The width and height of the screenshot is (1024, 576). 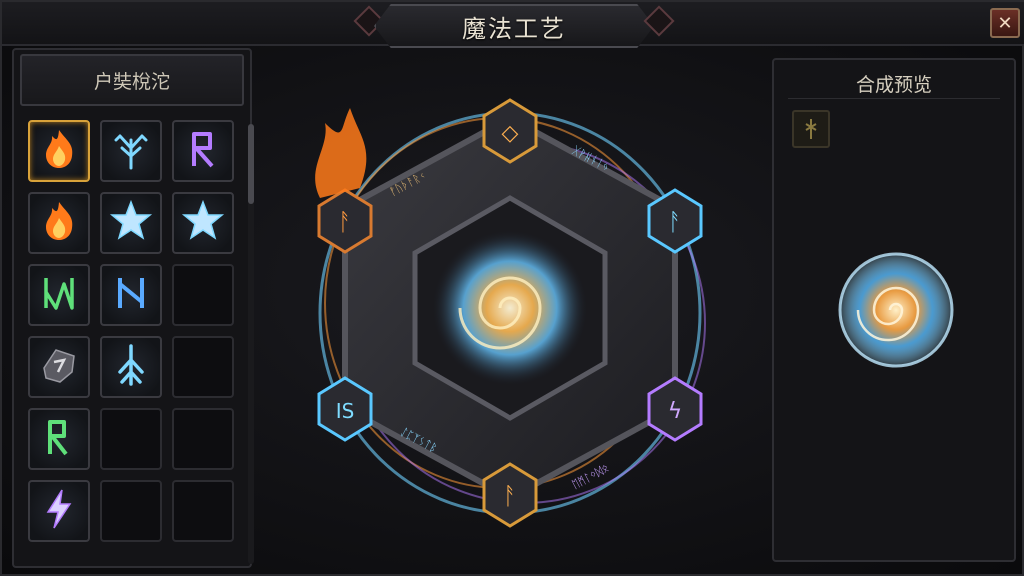 I want to click on green-rune-icon, so click(x=59, y=295).